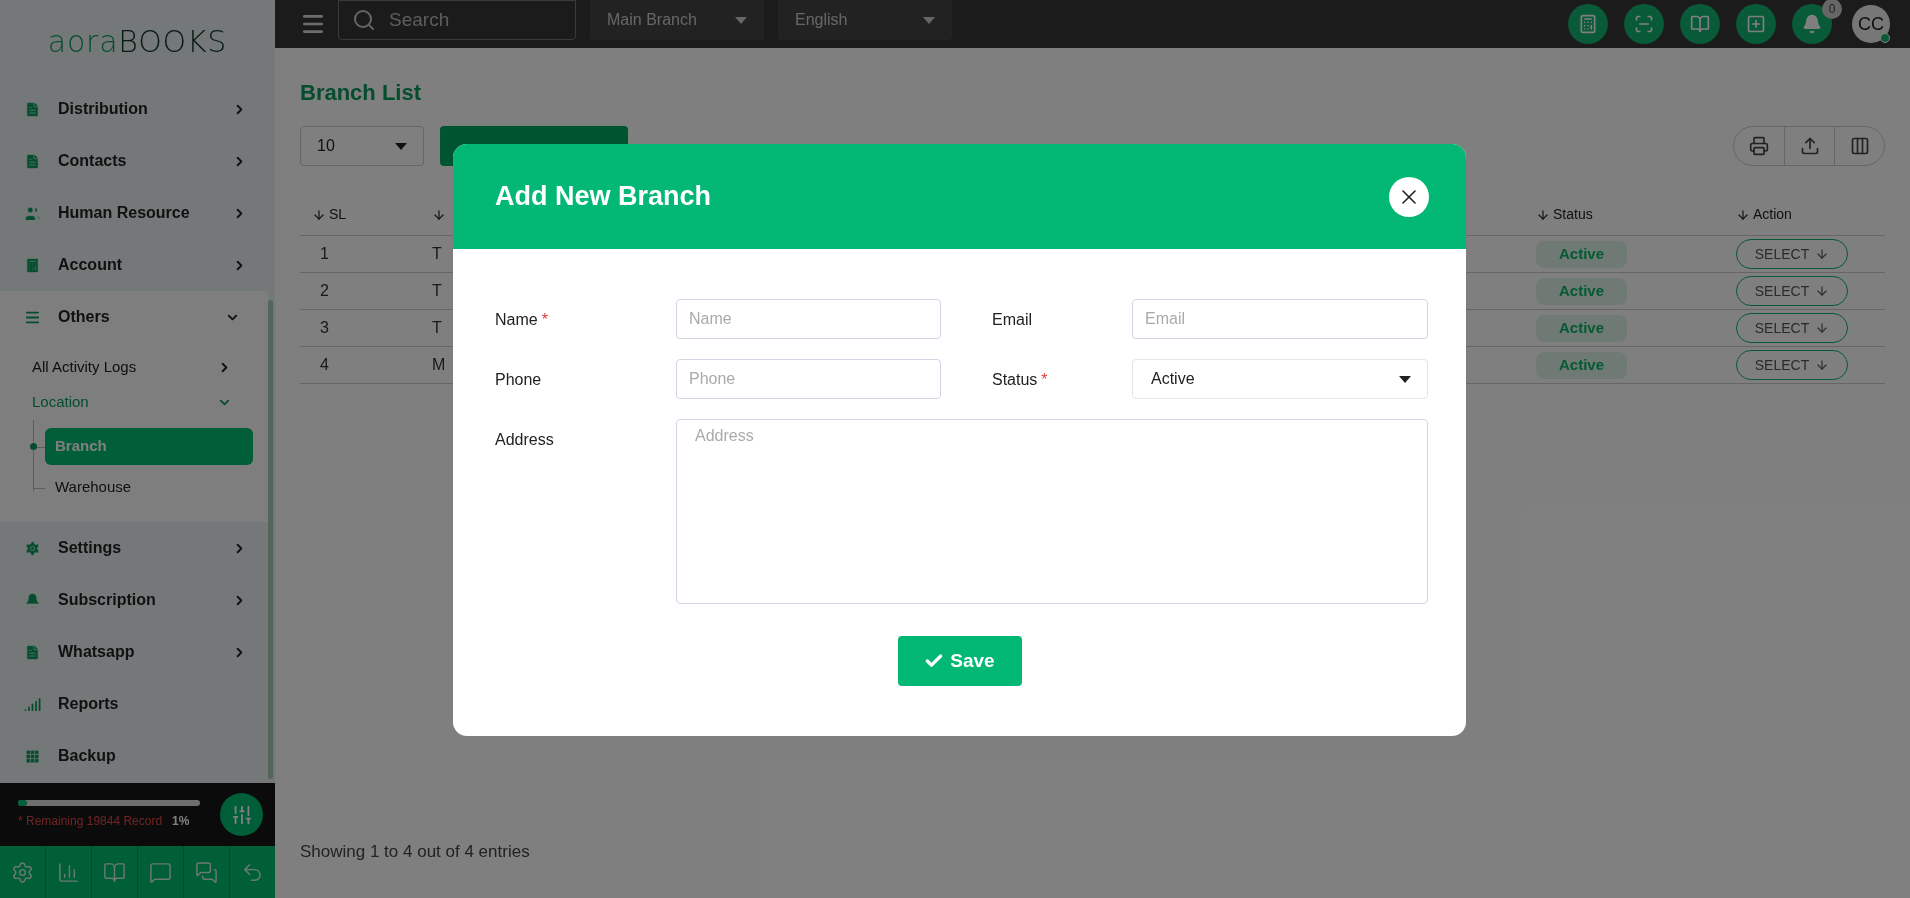  Describe the element at coordinates (1759, 146) in the screenshot. I see `printer-icon` at that location.